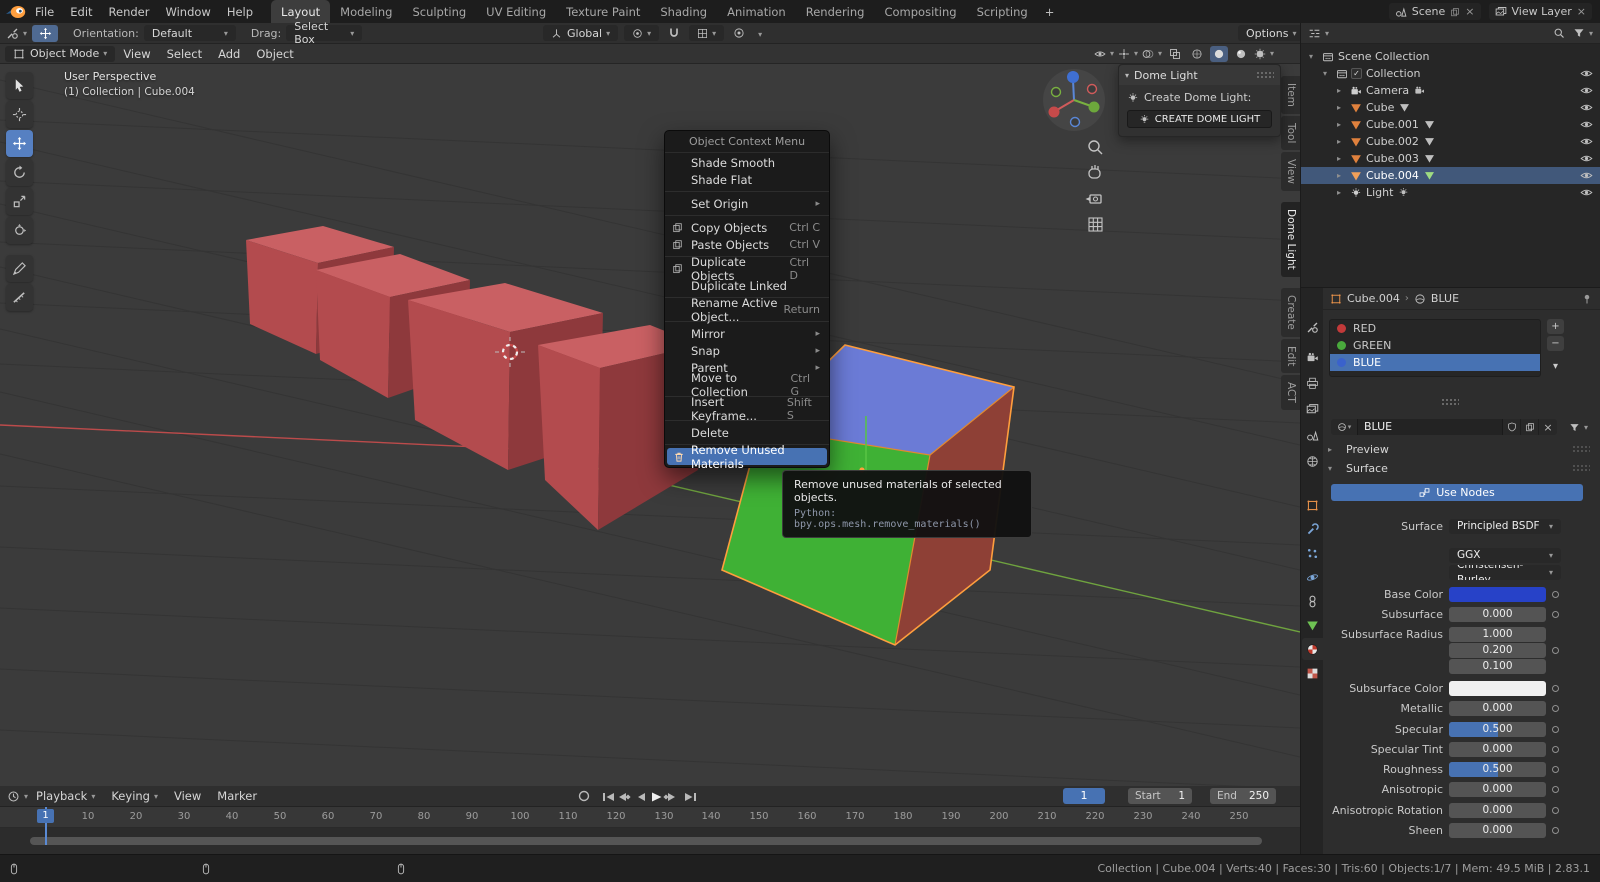  What do you see at coordinates (1530, 427) in the screenshot?
I see `new-material-button` at bounding box center [1530, 427].